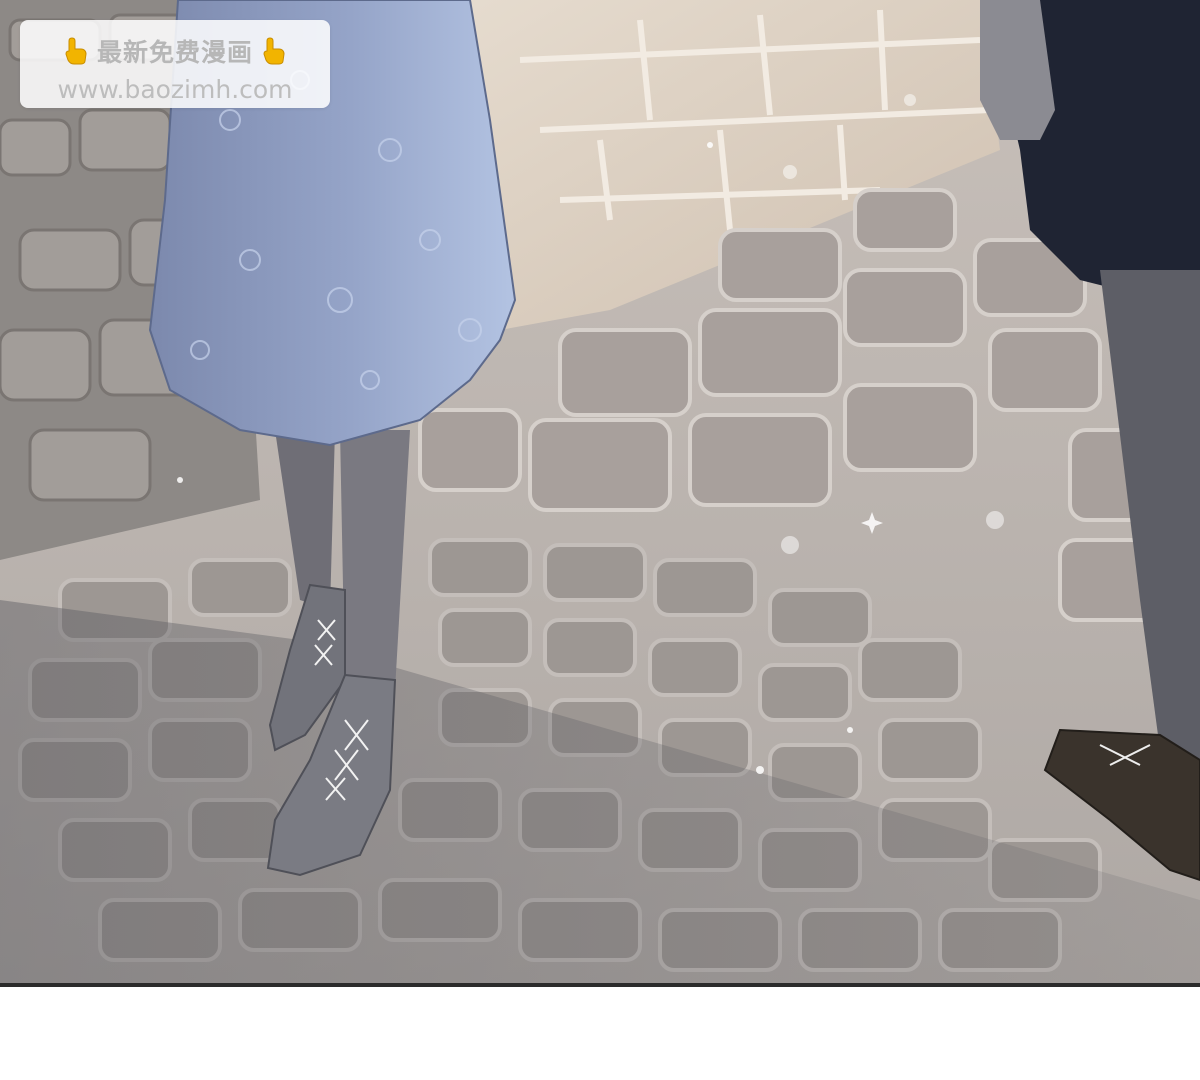  I want to click on watermark-title-row: 最新免费漫画, so click(175, 51).